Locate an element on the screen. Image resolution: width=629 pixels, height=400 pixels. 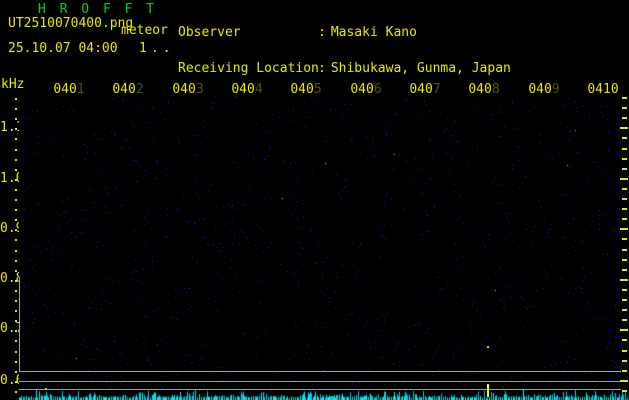
time-tick-label: 0405 is located at coordinates (306, 89).